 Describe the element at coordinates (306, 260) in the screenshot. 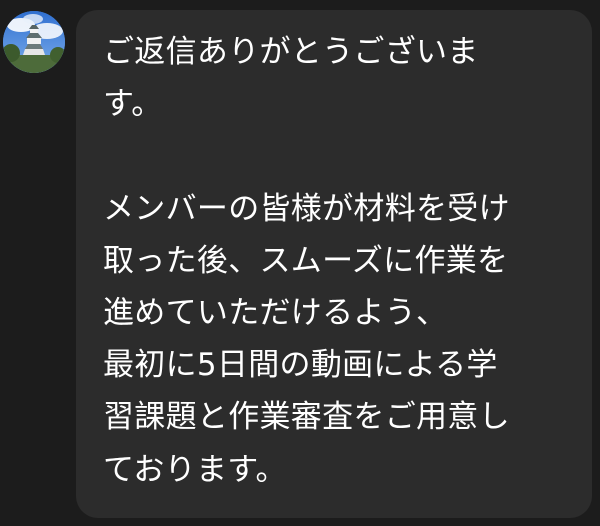

I see `message-line: 取った後、スムーズに作業を` at that location.